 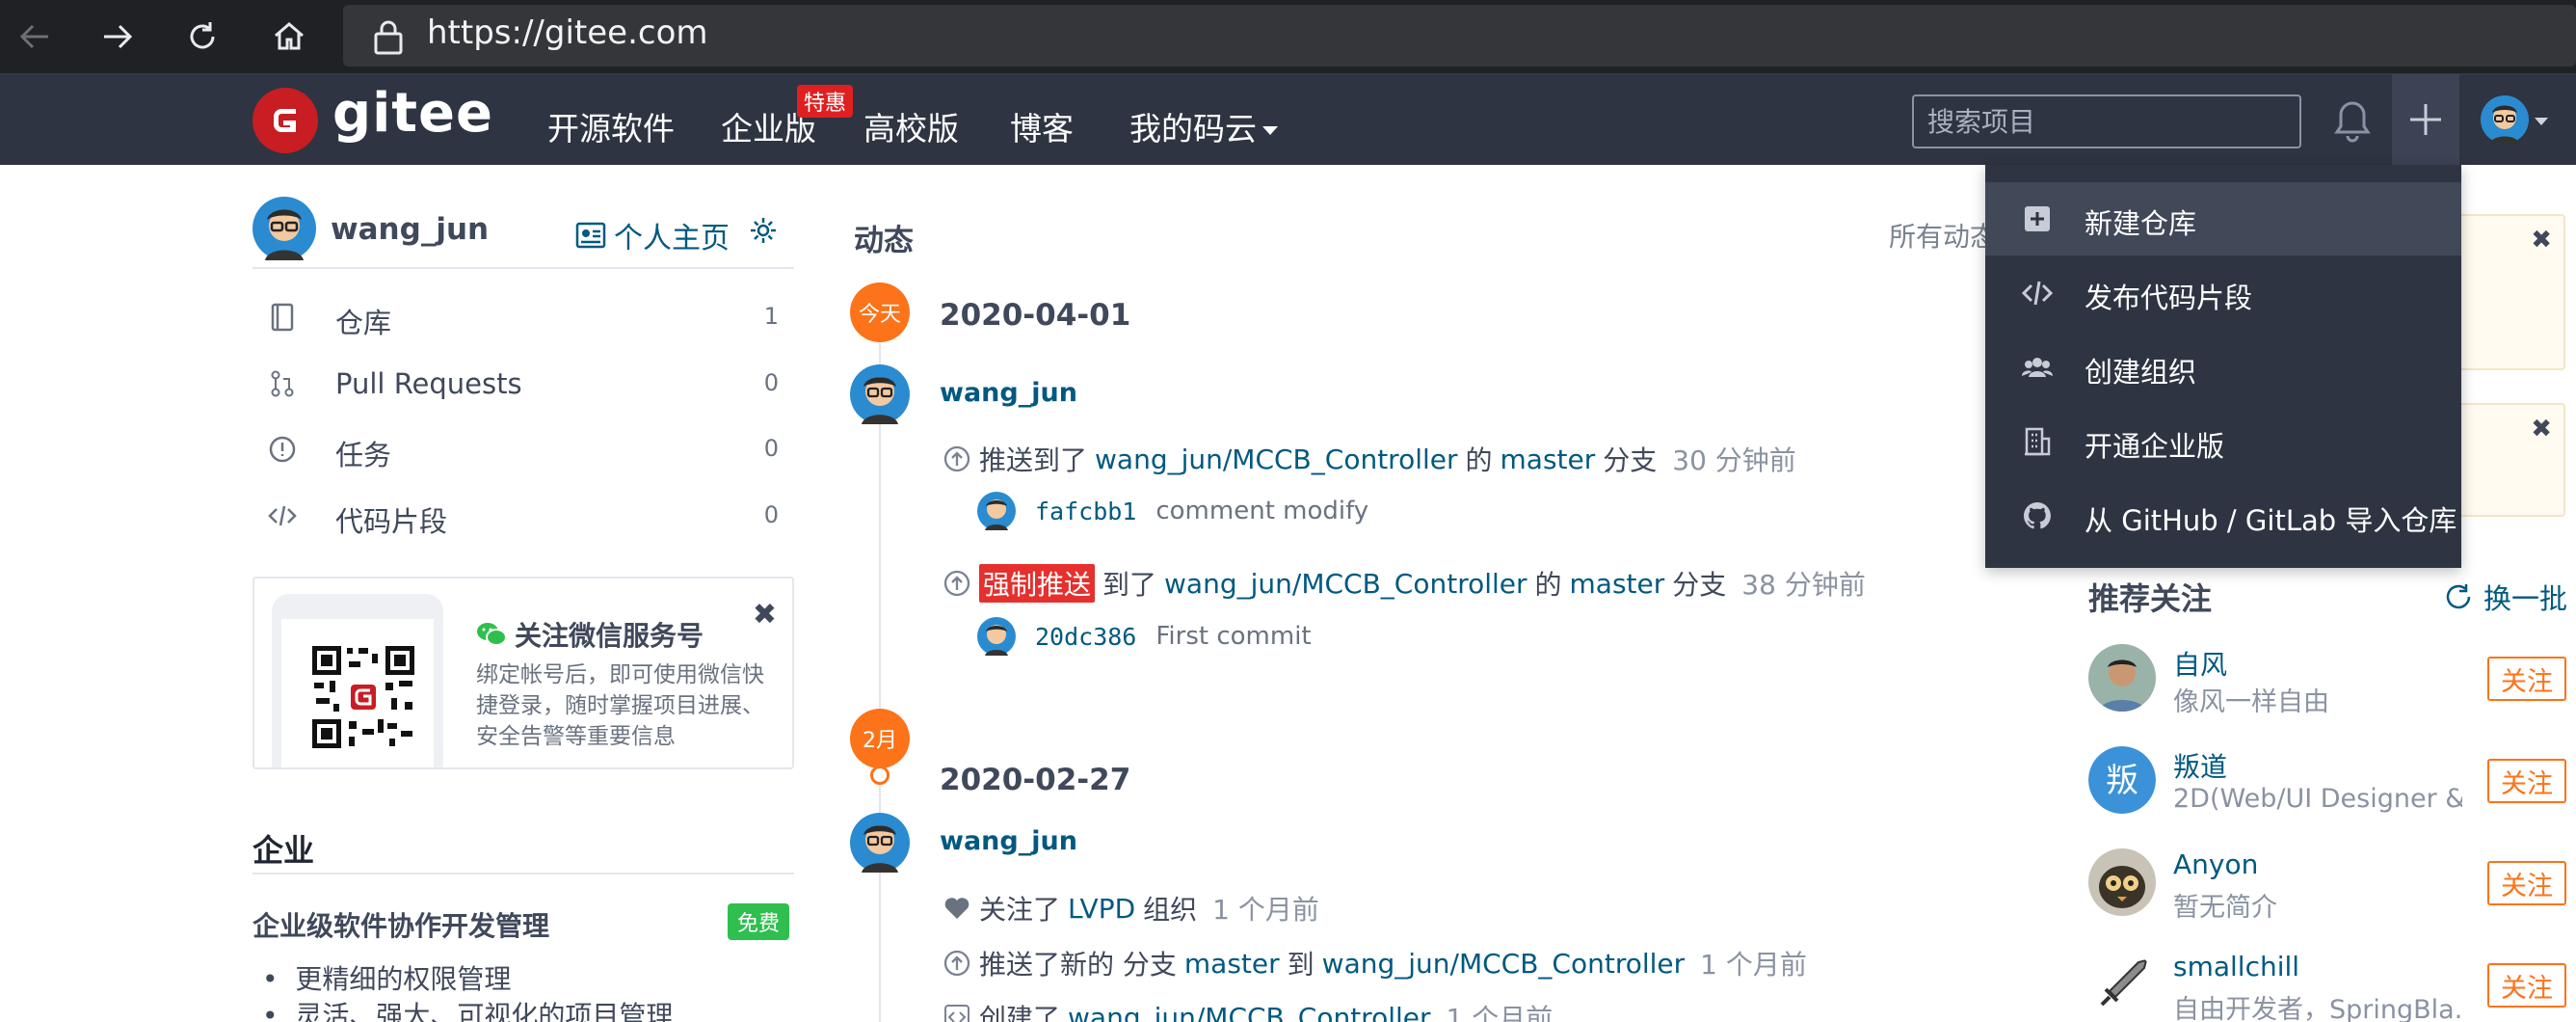 What do you see at coordinates (771, 316) in the screenshot?
I see `sidebar-item-count: 1` at bounding box center [771, 316].